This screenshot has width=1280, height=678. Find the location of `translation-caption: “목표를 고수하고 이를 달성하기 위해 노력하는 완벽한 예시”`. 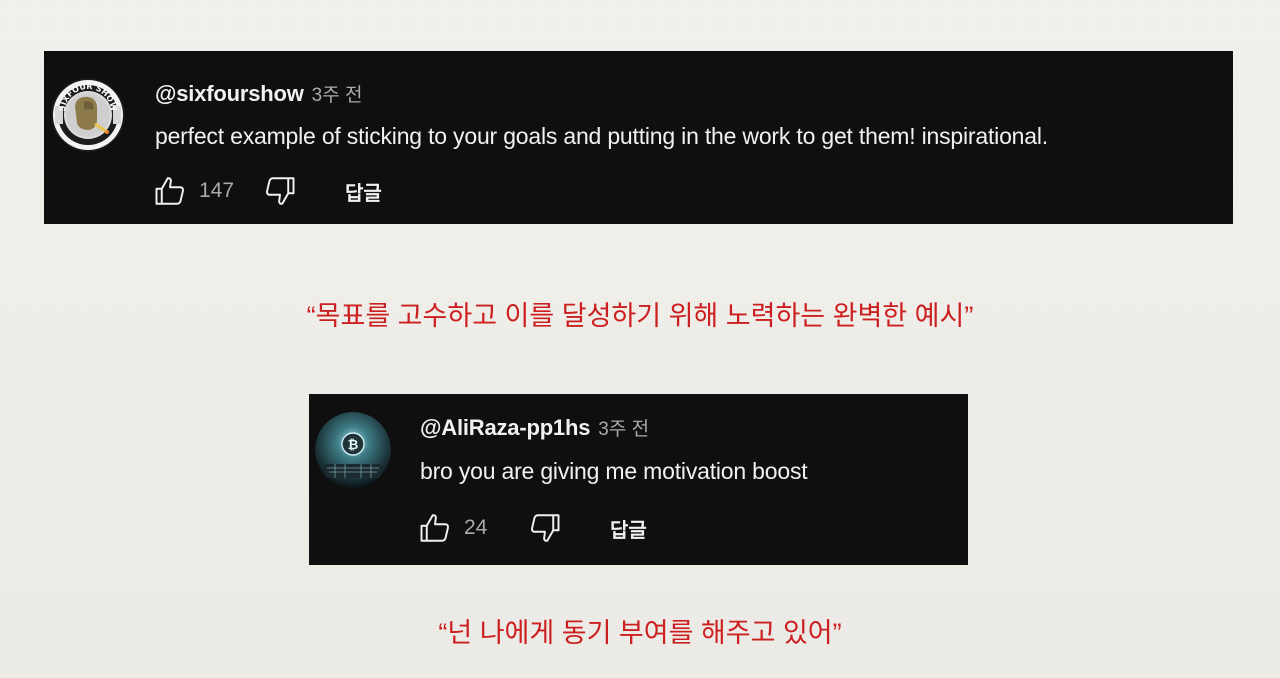

translation-caption: “목표를 고수하고 이를 달성하기 위해 노력하는 완벽한 예시” is located at coordinates (640, 316).